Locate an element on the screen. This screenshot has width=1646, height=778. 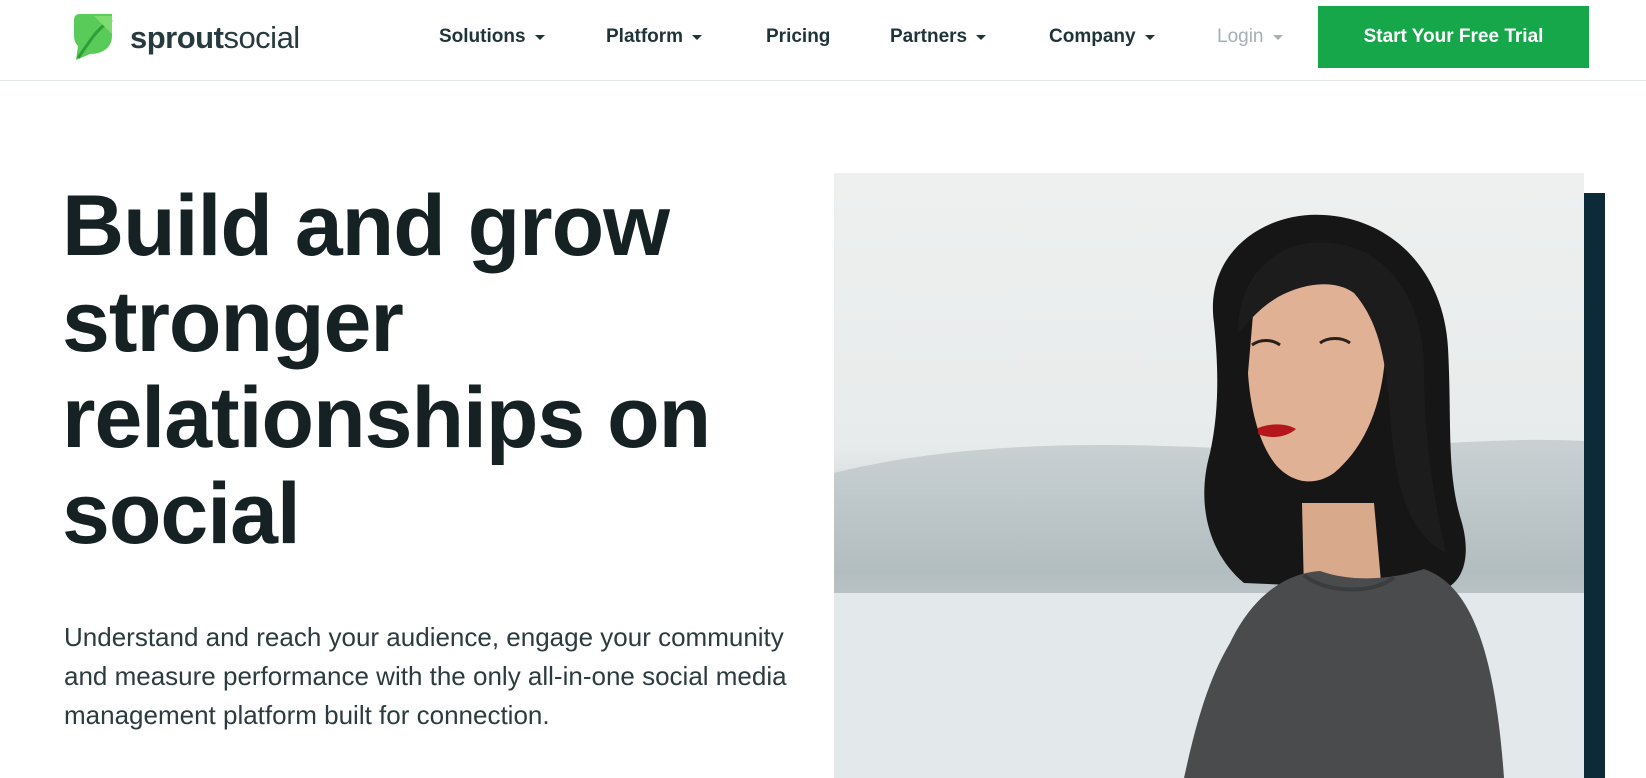
logo-word-social: social is located at coordinates (261, 37).